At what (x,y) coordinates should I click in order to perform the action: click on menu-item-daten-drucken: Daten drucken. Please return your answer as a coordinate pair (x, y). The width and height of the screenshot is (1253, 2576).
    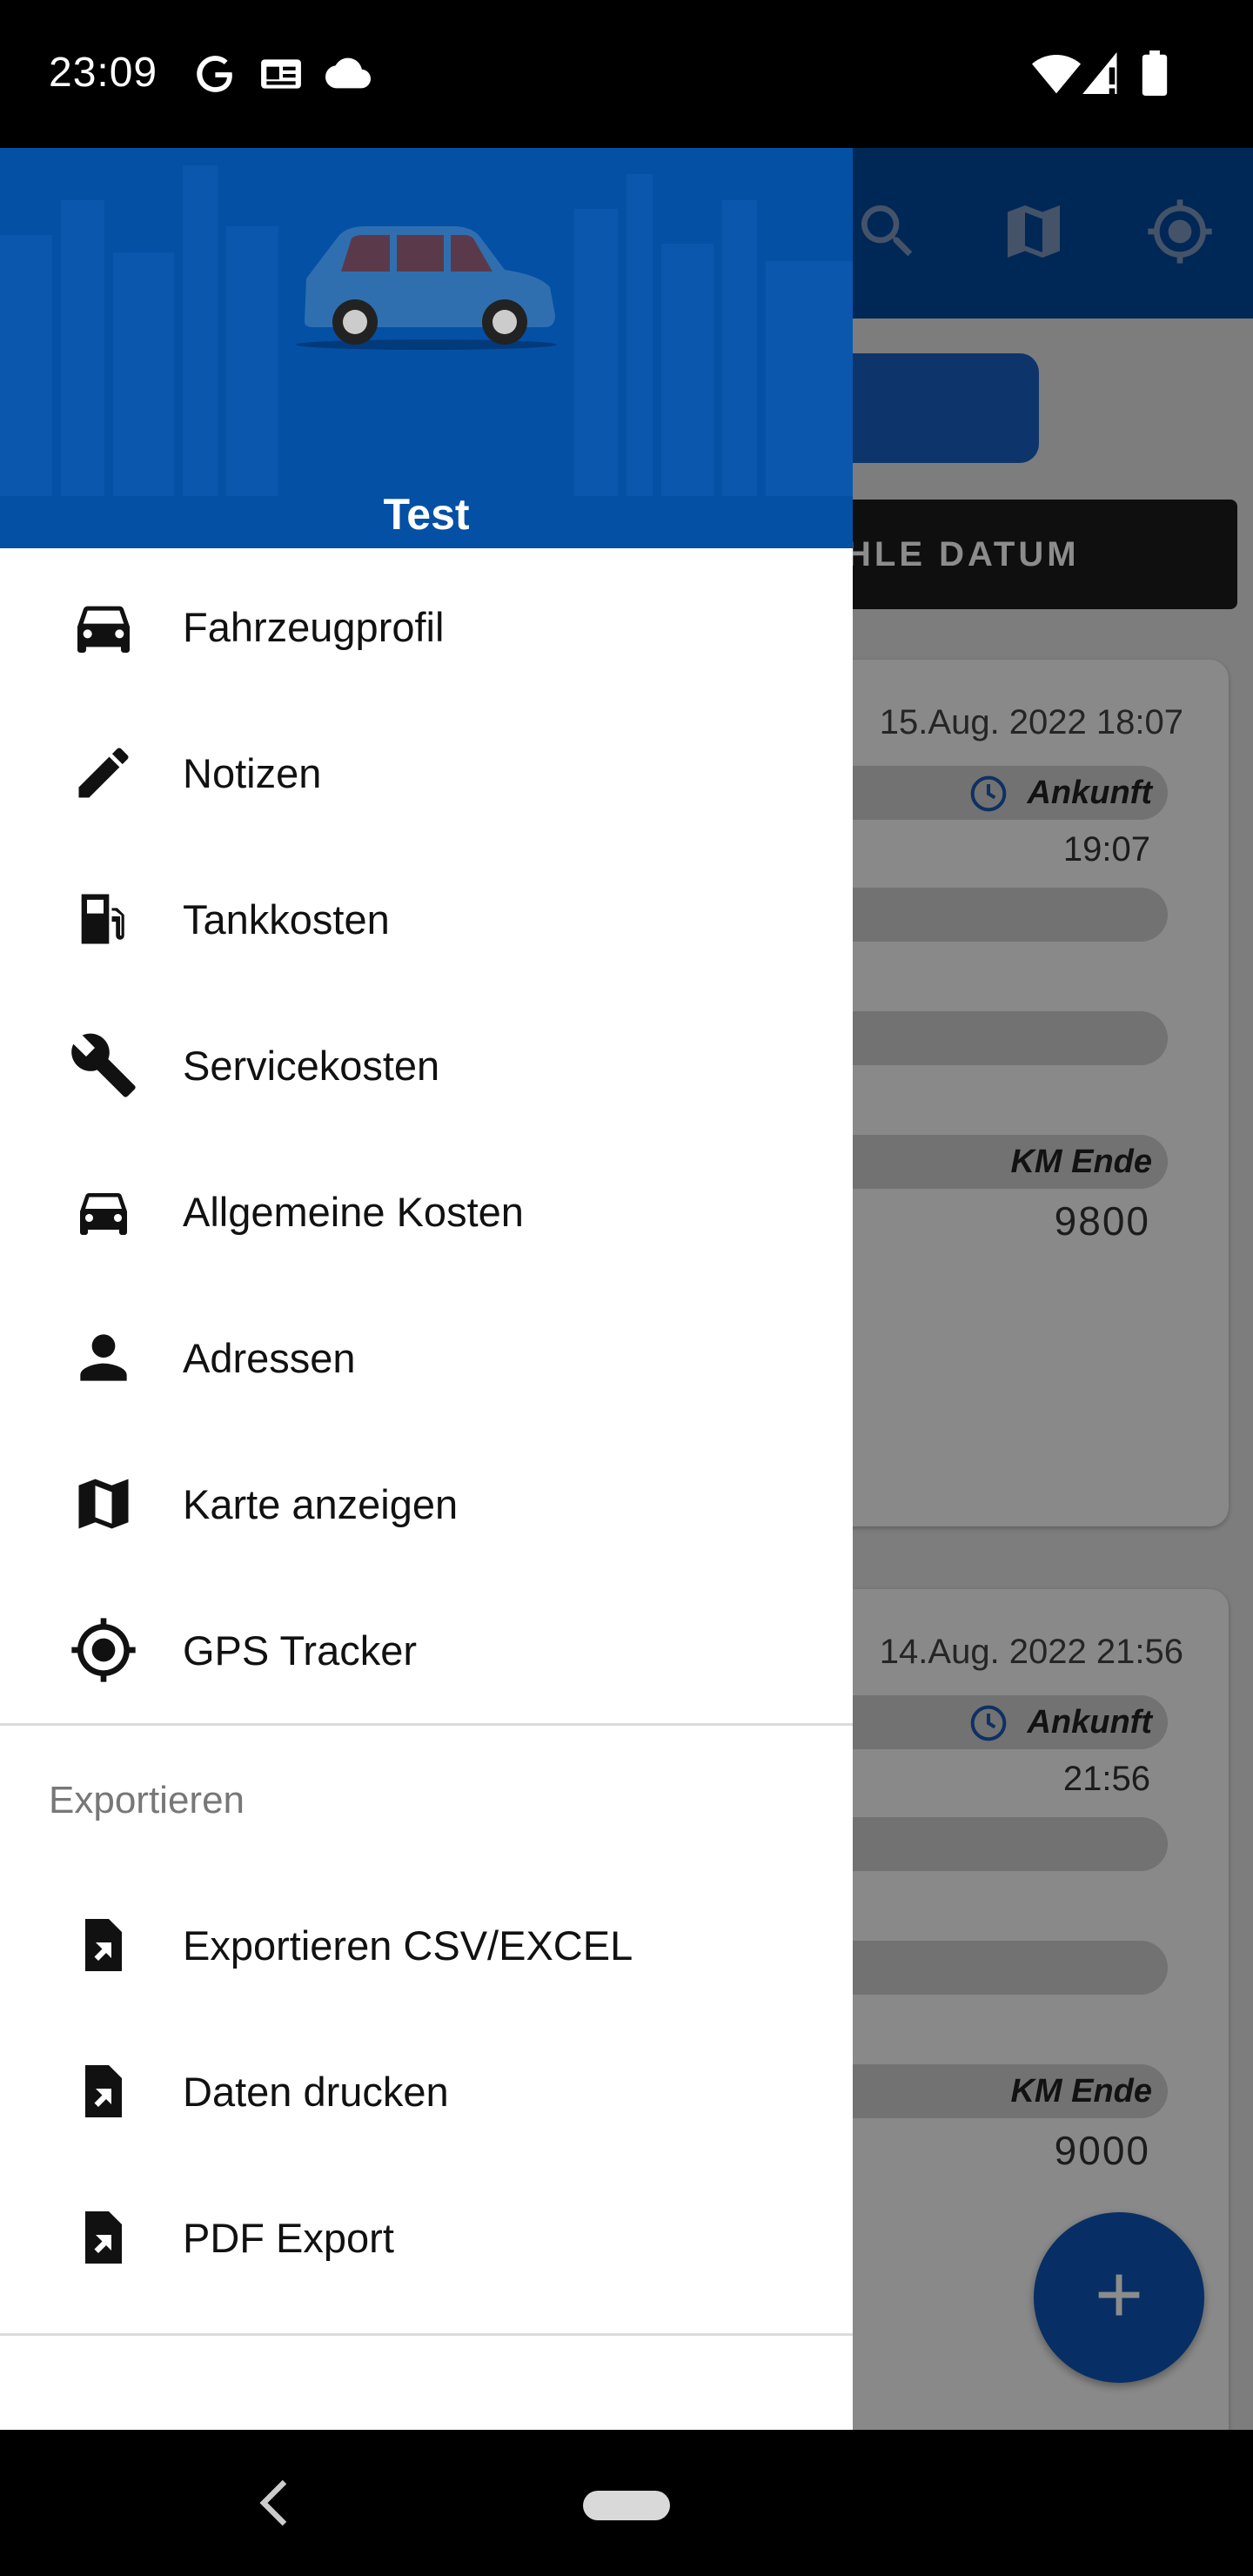
    Looking at the image, I should click on (426, 2091).